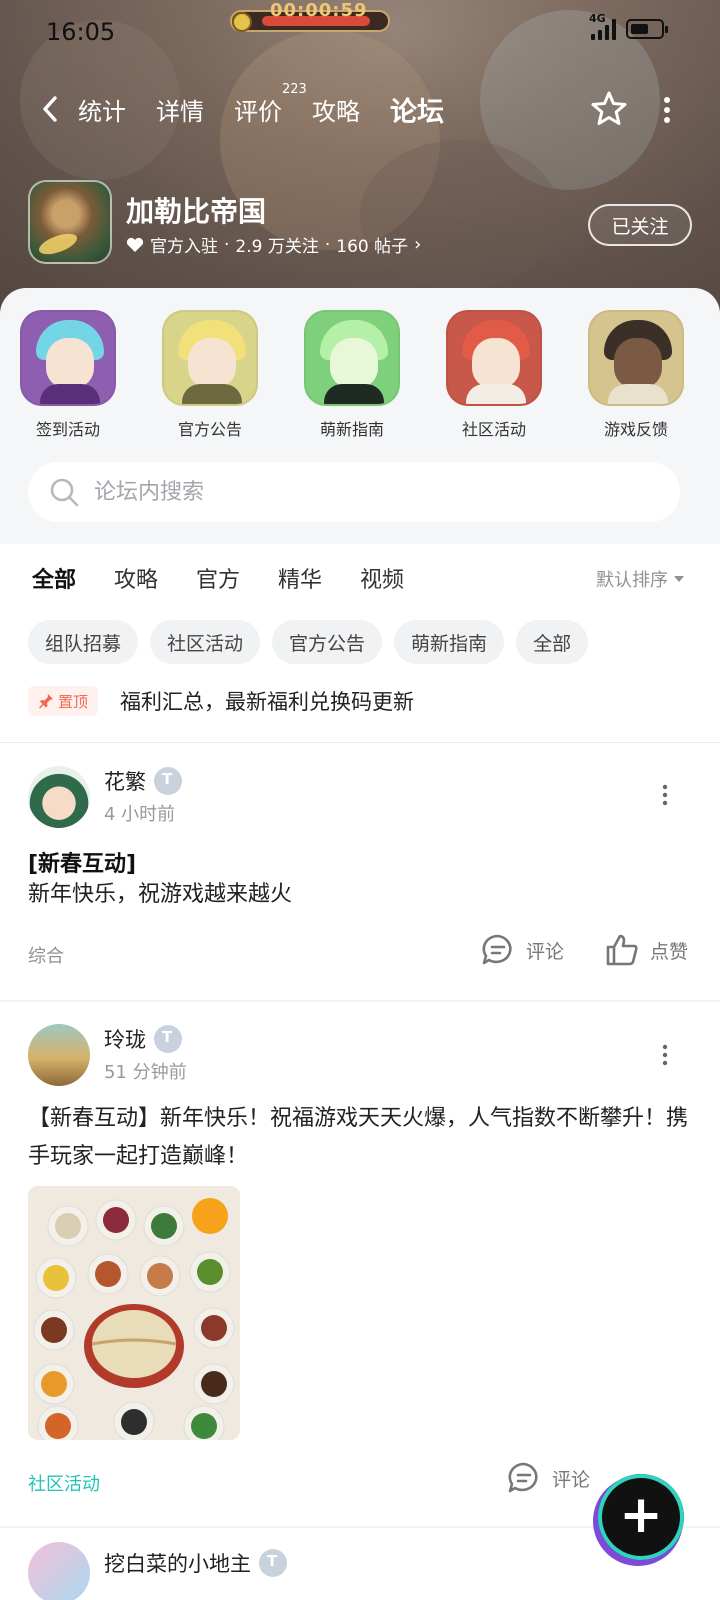 This screenshot has width=720, height=1600. I want to click on post-body: 新年快乐，祝游戏越来越火, so click(160, 894).